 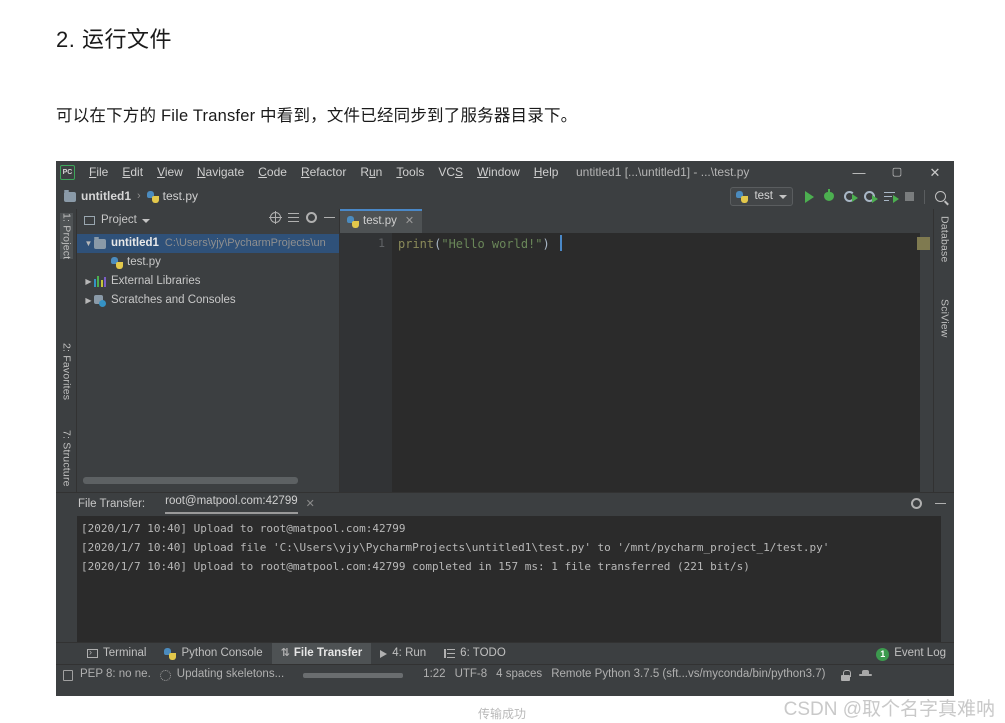 What do you see at coordinates (829, 197) in the screenshot?
I see `debug-icon` at bounding box center [829, 197].